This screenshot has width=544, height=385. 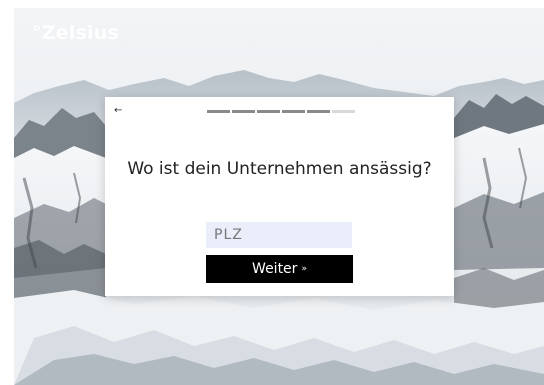 I want to click on back-button: ←, so click(x=120, y=111).